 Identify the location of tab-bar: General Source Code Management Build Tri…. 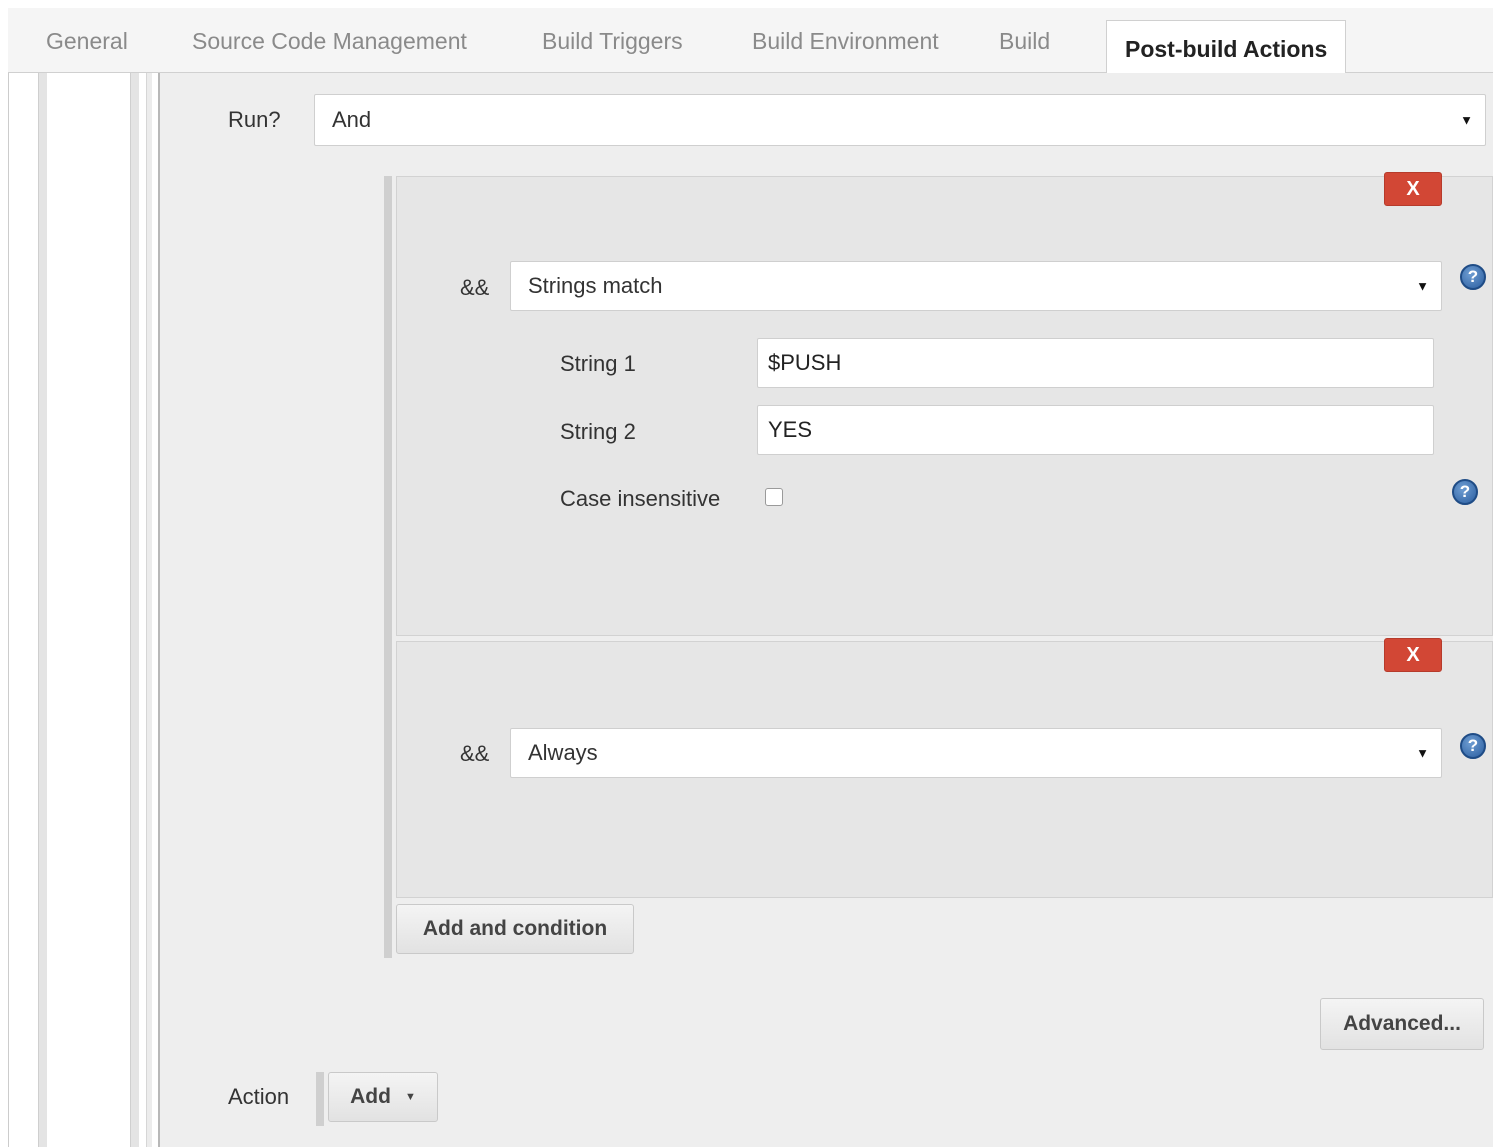
(750, 45).